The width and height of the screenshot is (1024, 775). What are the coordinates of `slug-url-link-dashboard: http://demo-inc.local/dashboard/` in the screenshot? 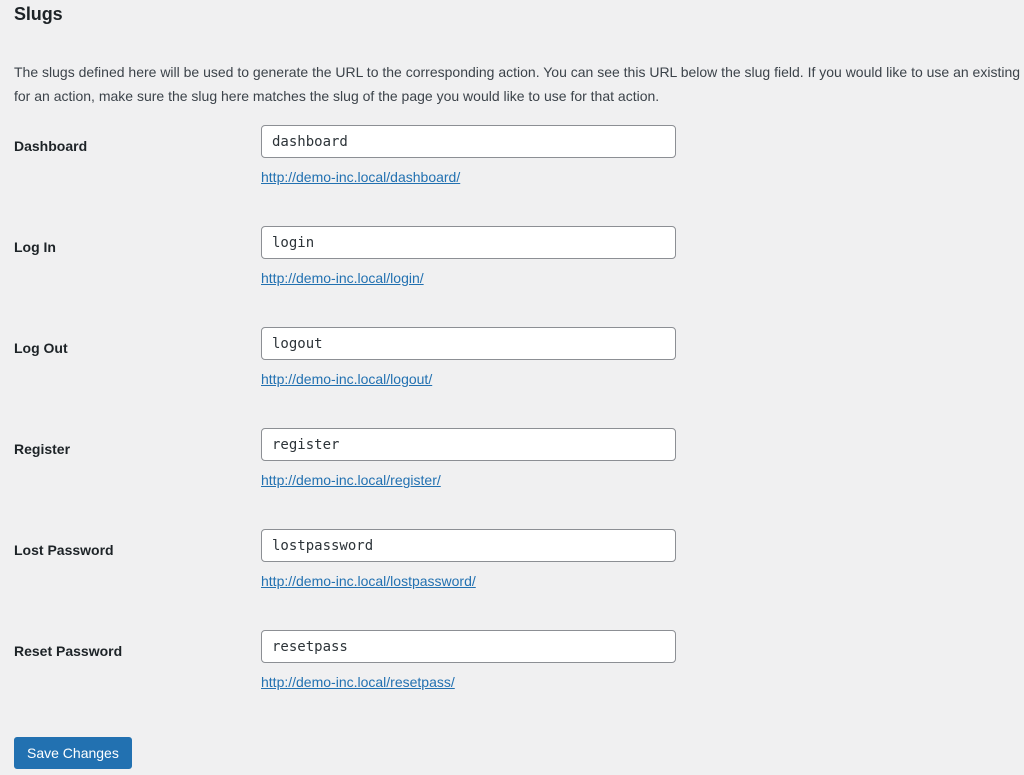 It's located at (360, 177).